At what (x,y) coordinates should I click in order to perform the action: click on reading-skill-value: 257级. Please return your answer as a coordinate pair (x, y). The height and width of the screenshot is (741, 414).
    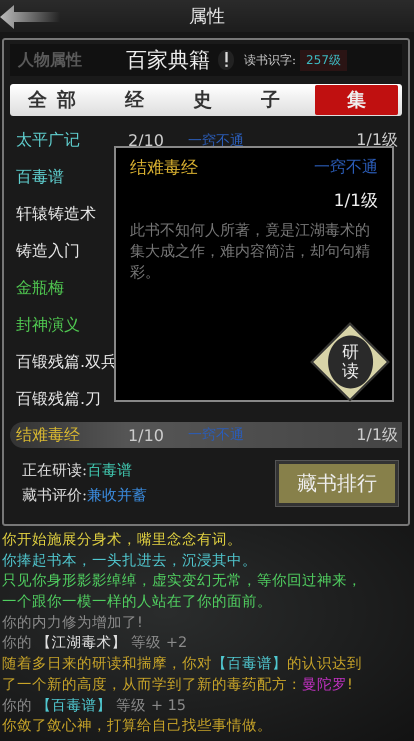
    Looking at the image, I should click on (323, 60).